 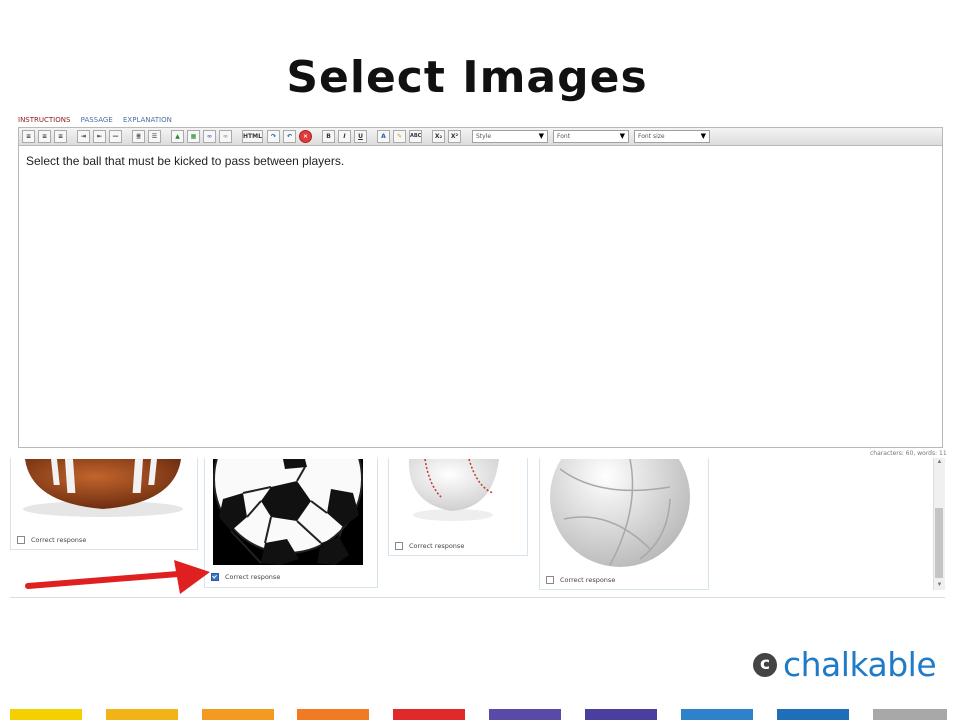 I want to click on tab-instructions: INSTRUCTIONS, so click(x=44, y=120).